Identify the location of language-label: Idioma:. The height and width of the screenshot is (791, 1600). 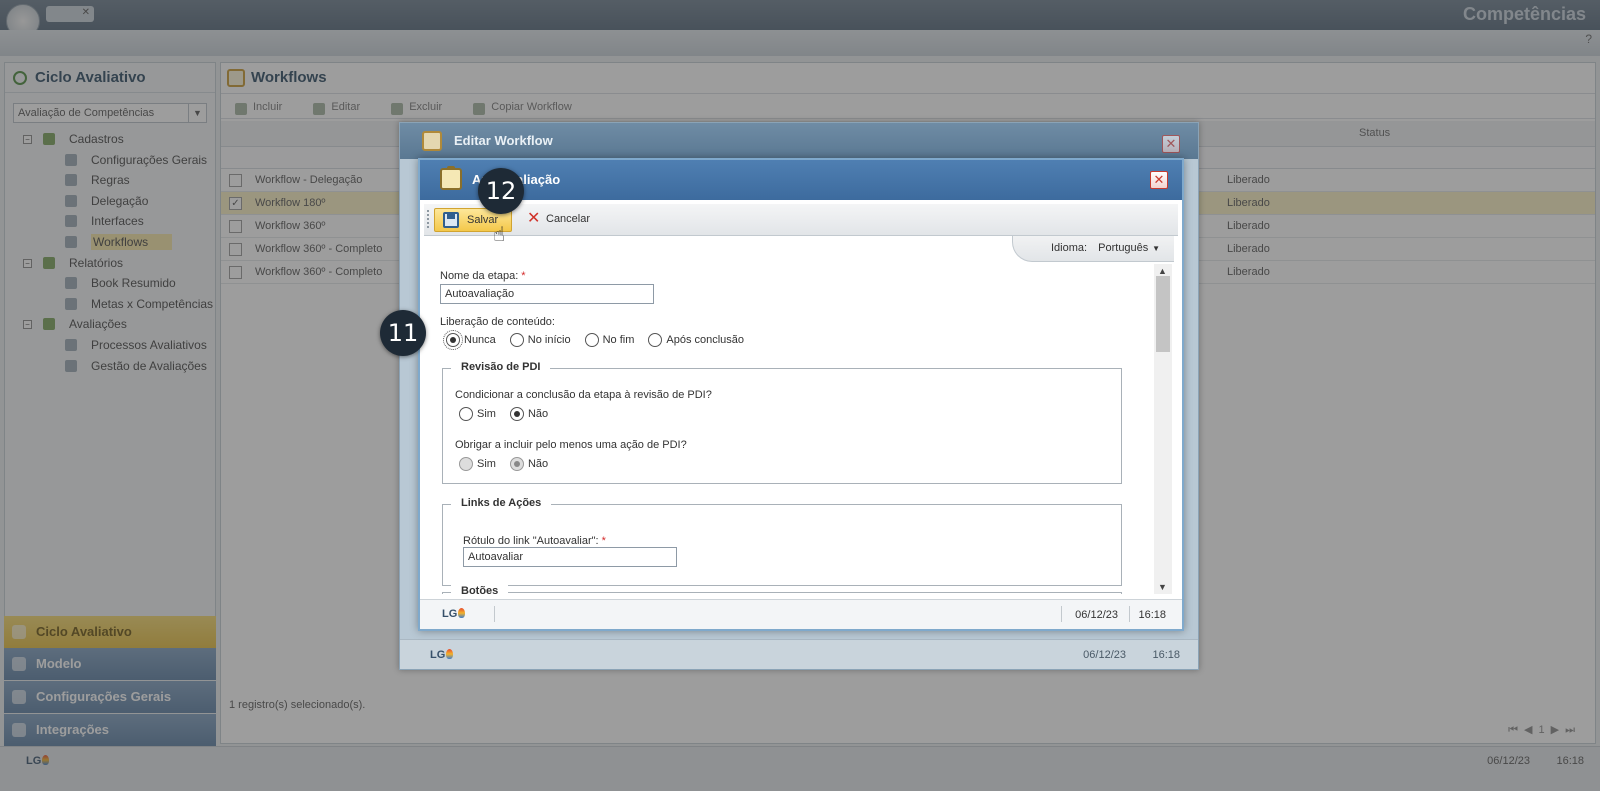
(1069, 248).